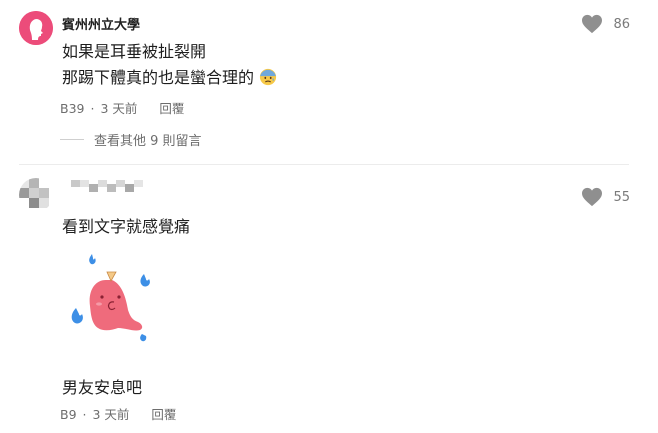 This screenshot has width=658, height=433. I want to click on heart-icon, so click(592, 197).